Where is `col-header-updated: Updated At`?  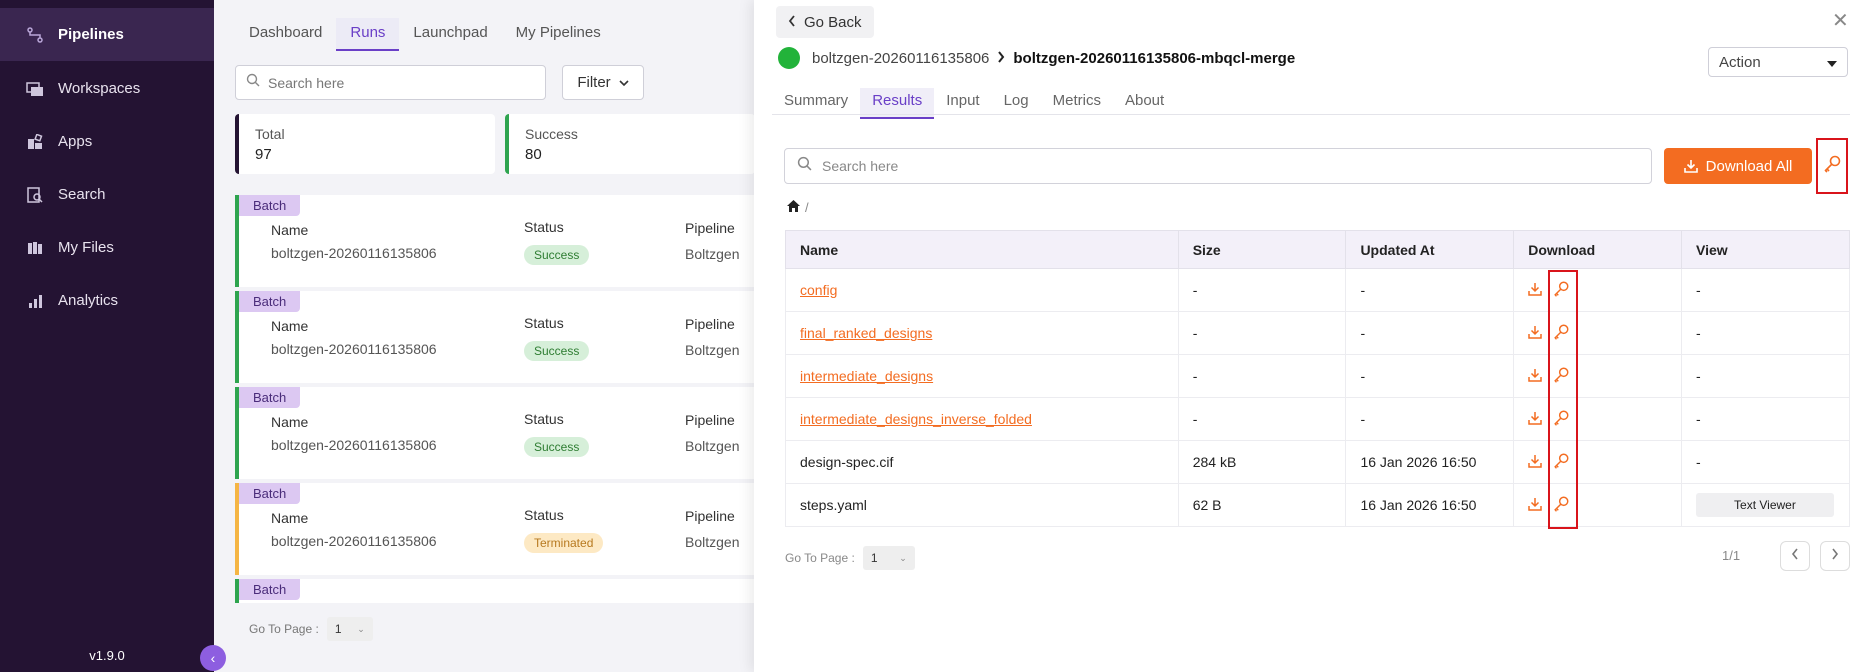 col-header-updated: Updated At is located at coordinates (1430, 249).